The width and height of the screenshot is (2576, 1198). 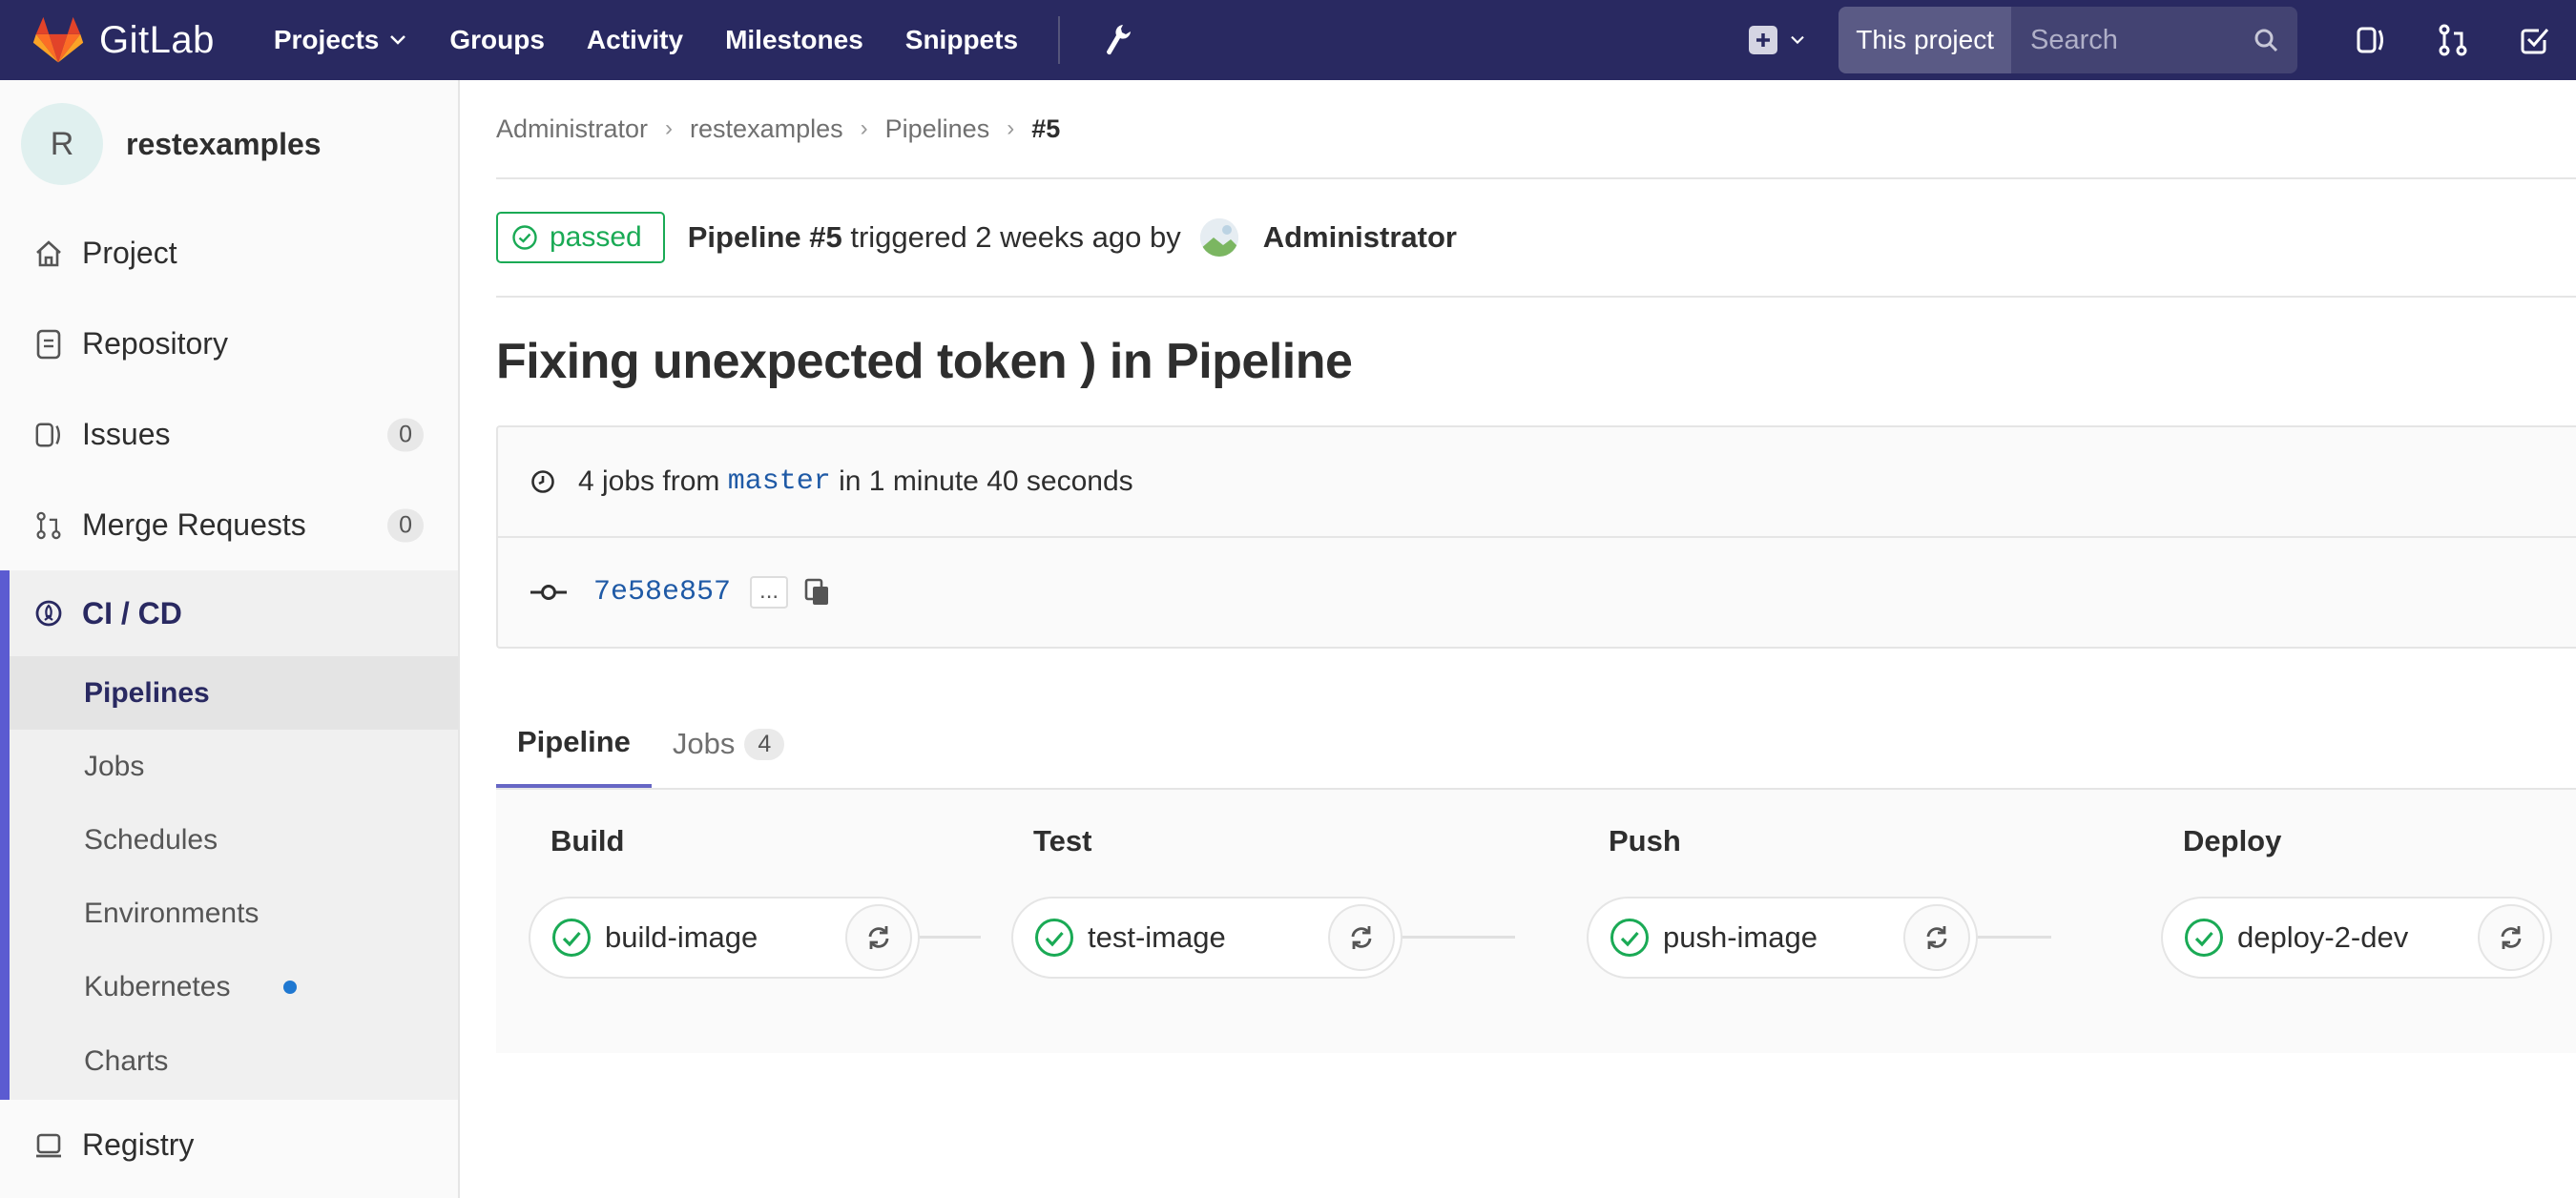 What do you see at coordinates (234, 913) in the screenshot?
I see `sidebar-subitem-environments: Environments` at bounding box center [234, 913].